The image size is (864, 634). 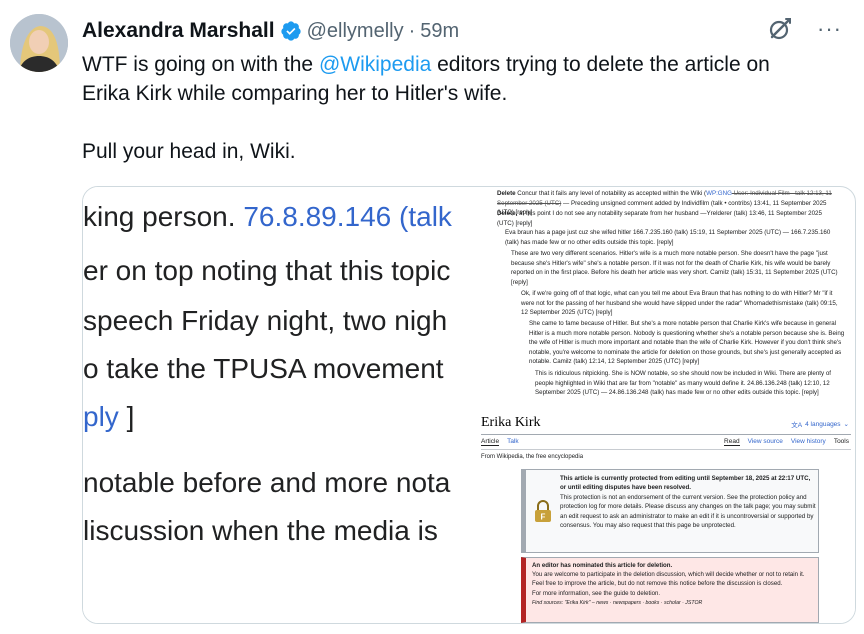 I want to click on zoom-line-1: king person. 76.8.89.146 (talk, so click(x=267, y=217).